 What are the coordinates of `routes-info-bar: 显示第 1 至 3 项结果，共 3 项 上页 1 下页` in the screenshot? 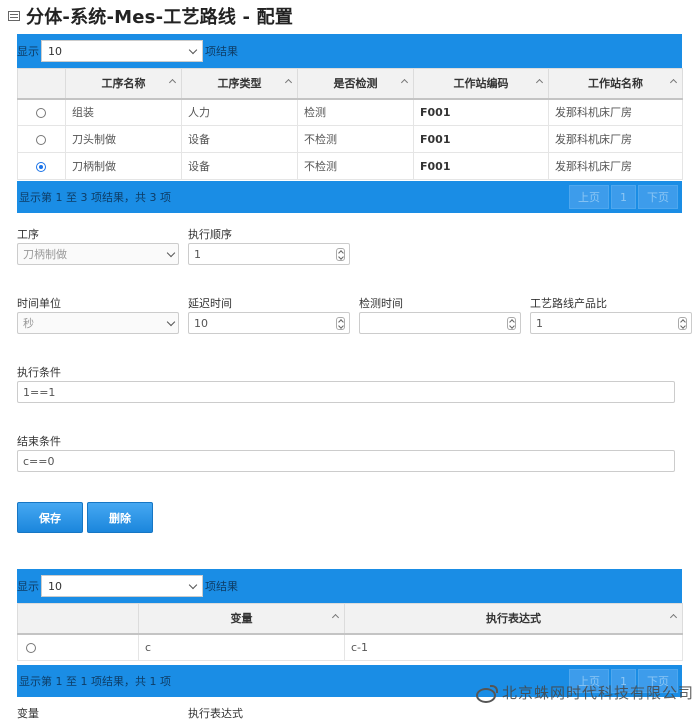 It's located at (349, 197).